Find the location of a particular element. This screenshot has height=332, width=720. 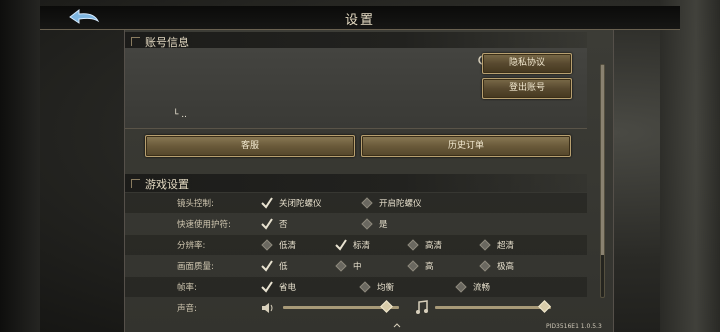

resolution-low-label: 低清 is located at coordinates (288, 246).